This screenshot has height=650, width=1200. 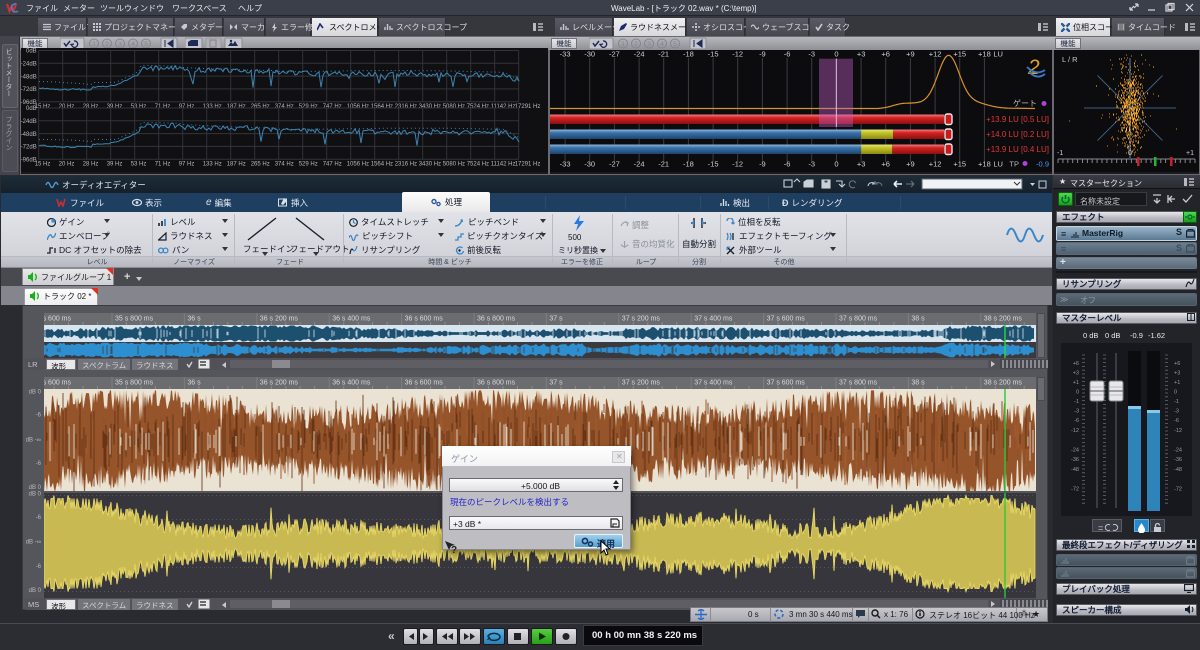 I want to click on svg-text: 1056 Hz, so click(x=358, y=107).